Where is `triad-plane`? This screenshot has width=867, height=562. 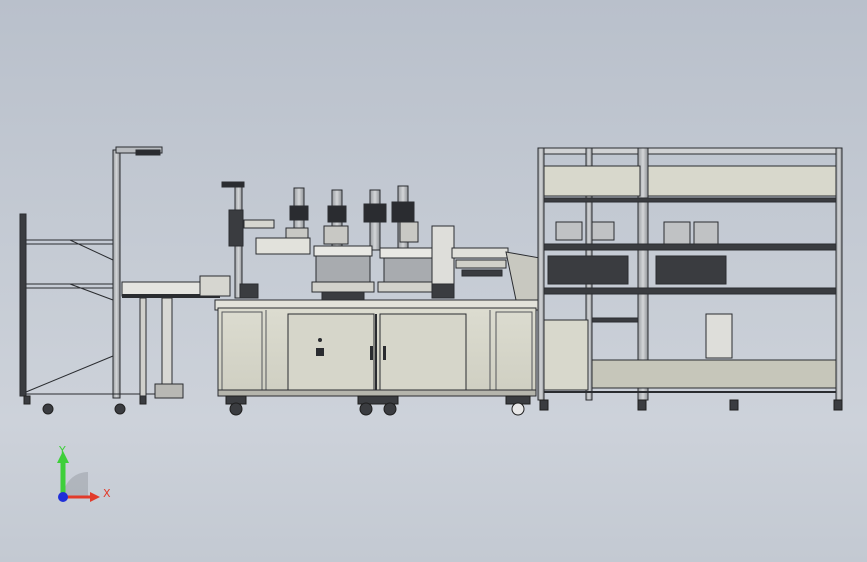
triad-plane is located at coordinates (75, 484).